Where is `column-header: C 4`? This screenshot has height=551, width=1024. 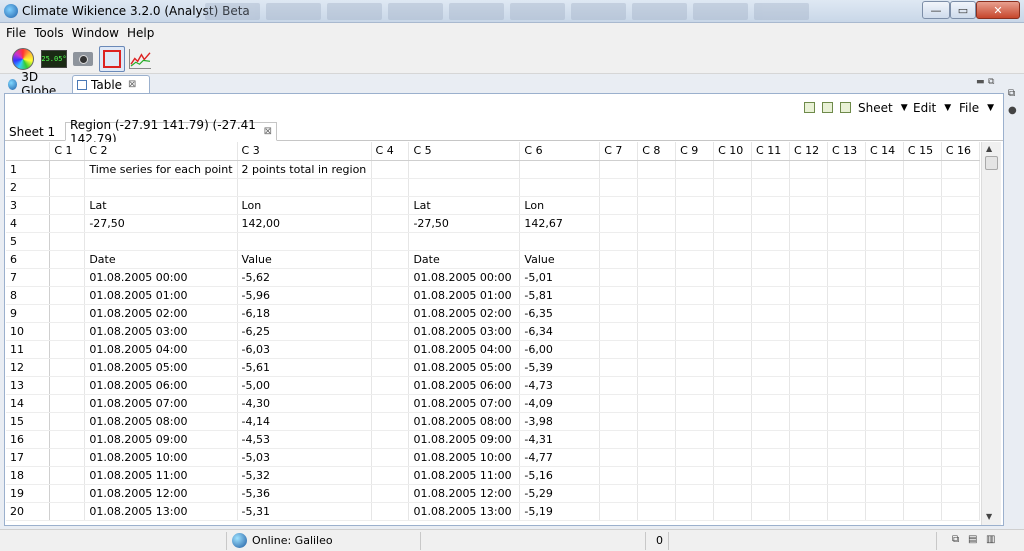 column-header: C 4 is located at coordinates (390, 151).